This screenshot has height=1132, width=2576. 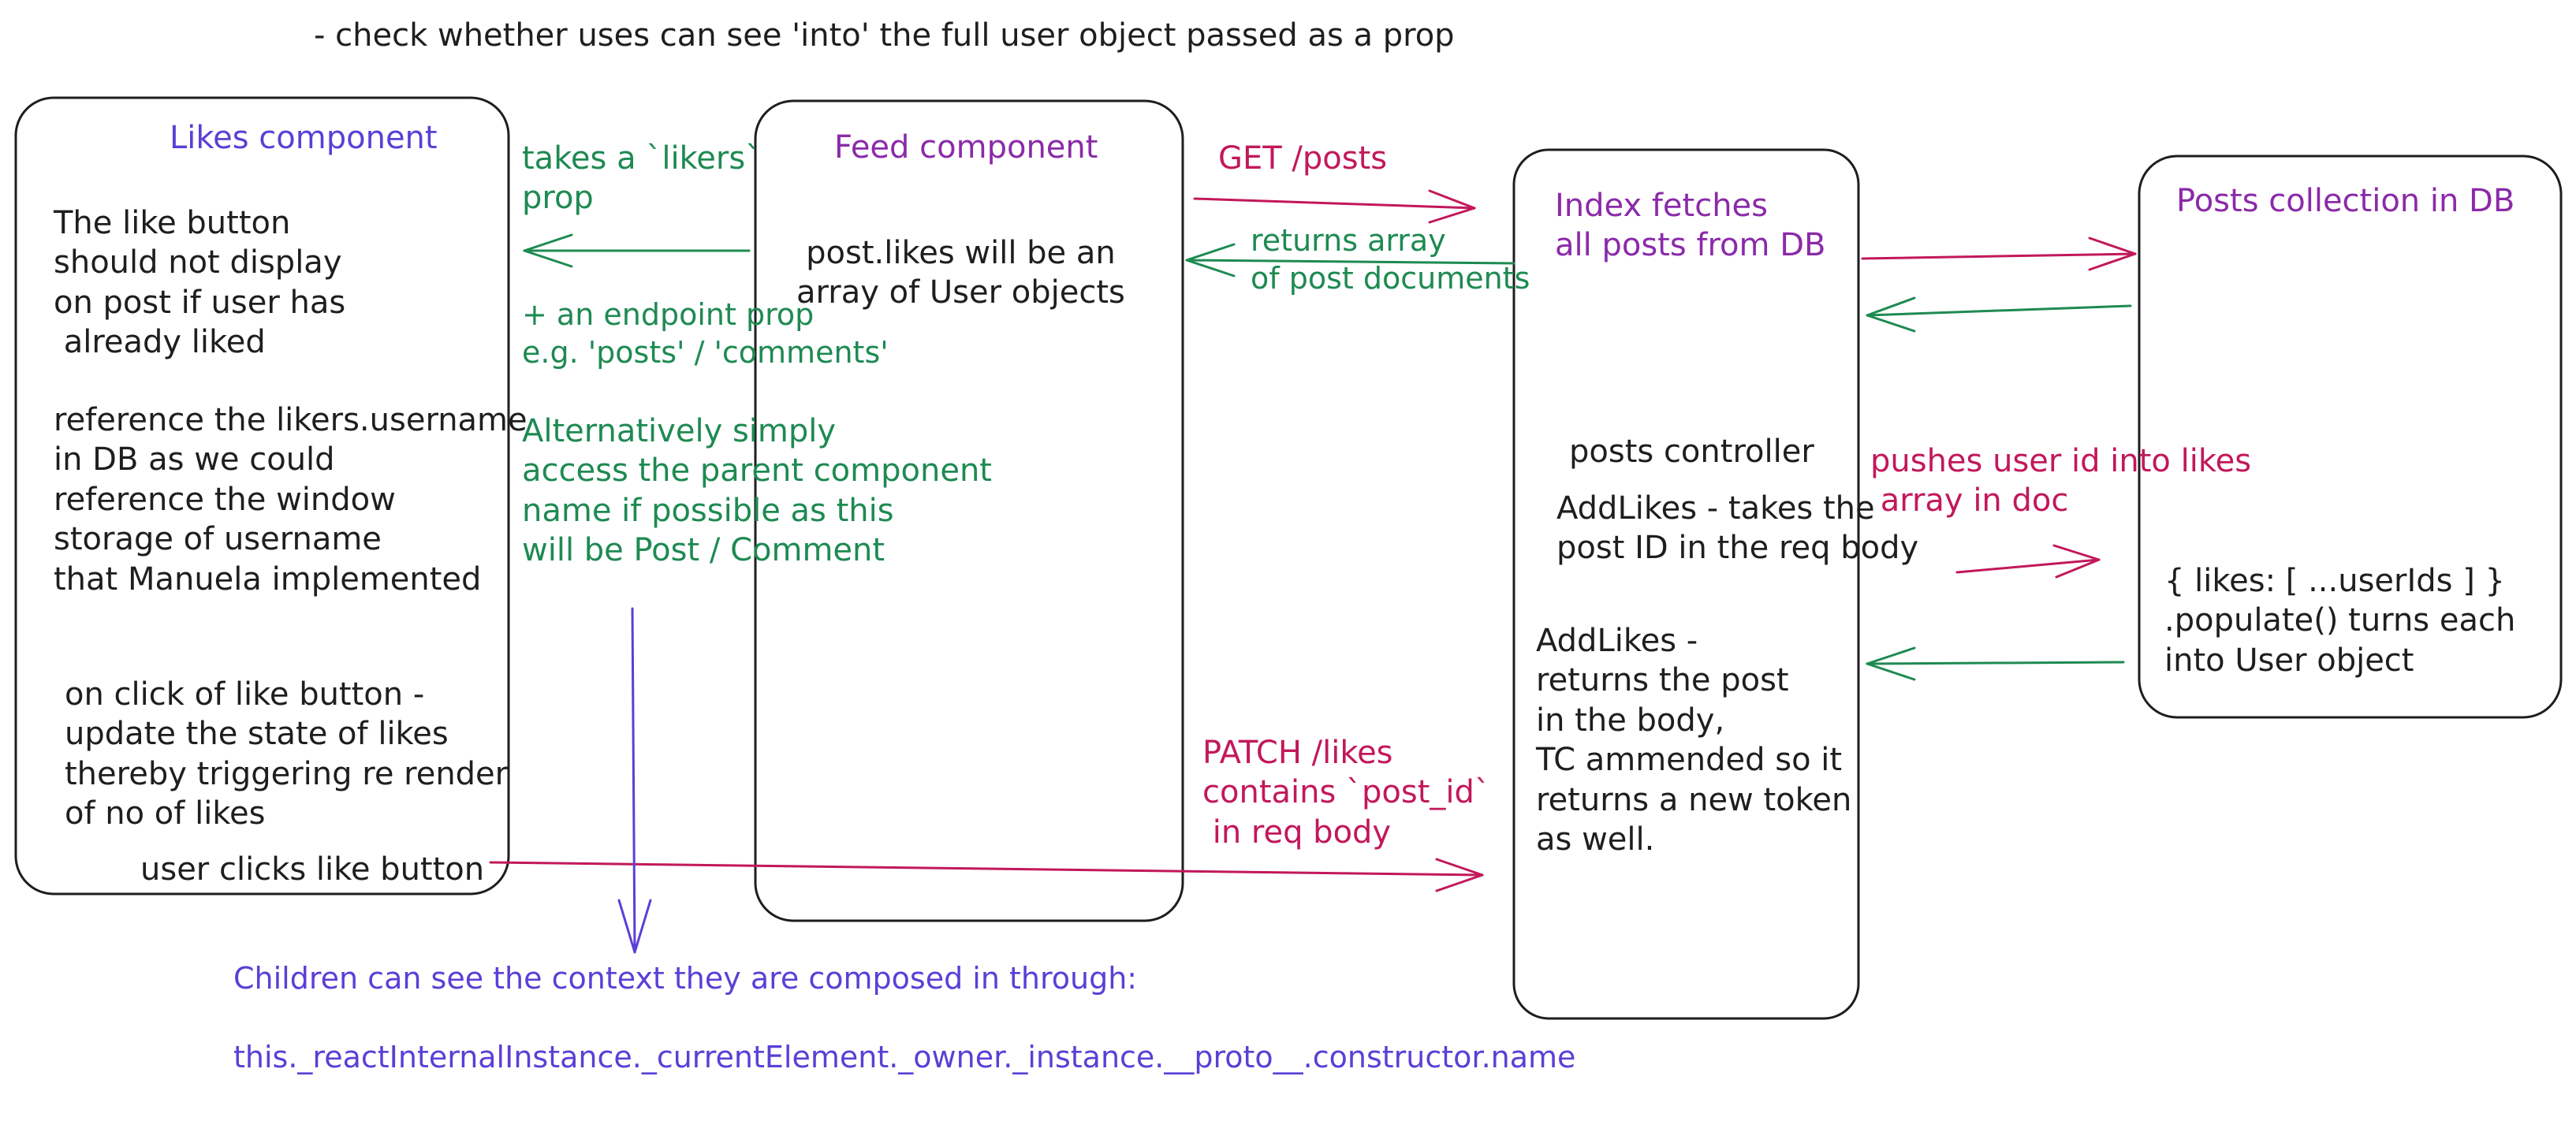 I want to click on feed-component-title: Feed component, so click(x=966, y=147).